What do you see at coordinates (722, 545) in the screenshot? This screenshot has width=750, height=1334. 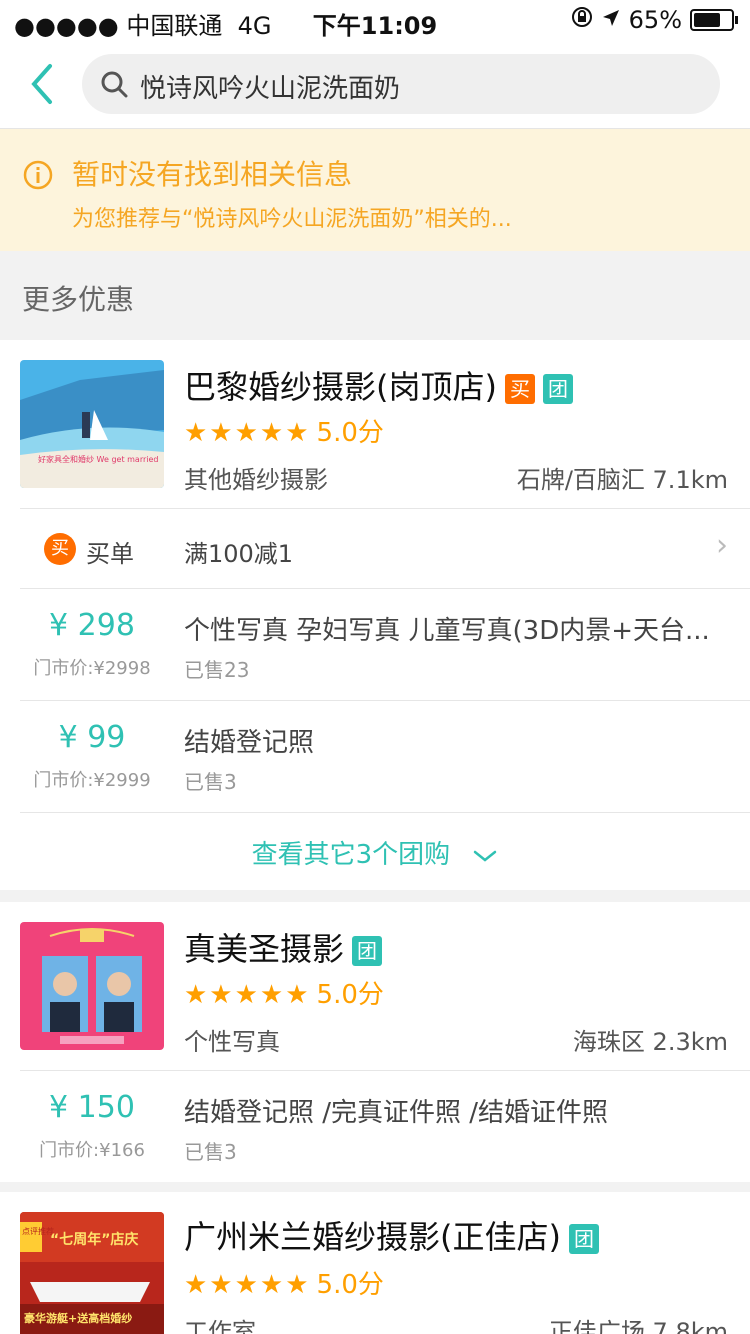 I see `chevron-right-icon: ›` at bounding box center [722, 545].